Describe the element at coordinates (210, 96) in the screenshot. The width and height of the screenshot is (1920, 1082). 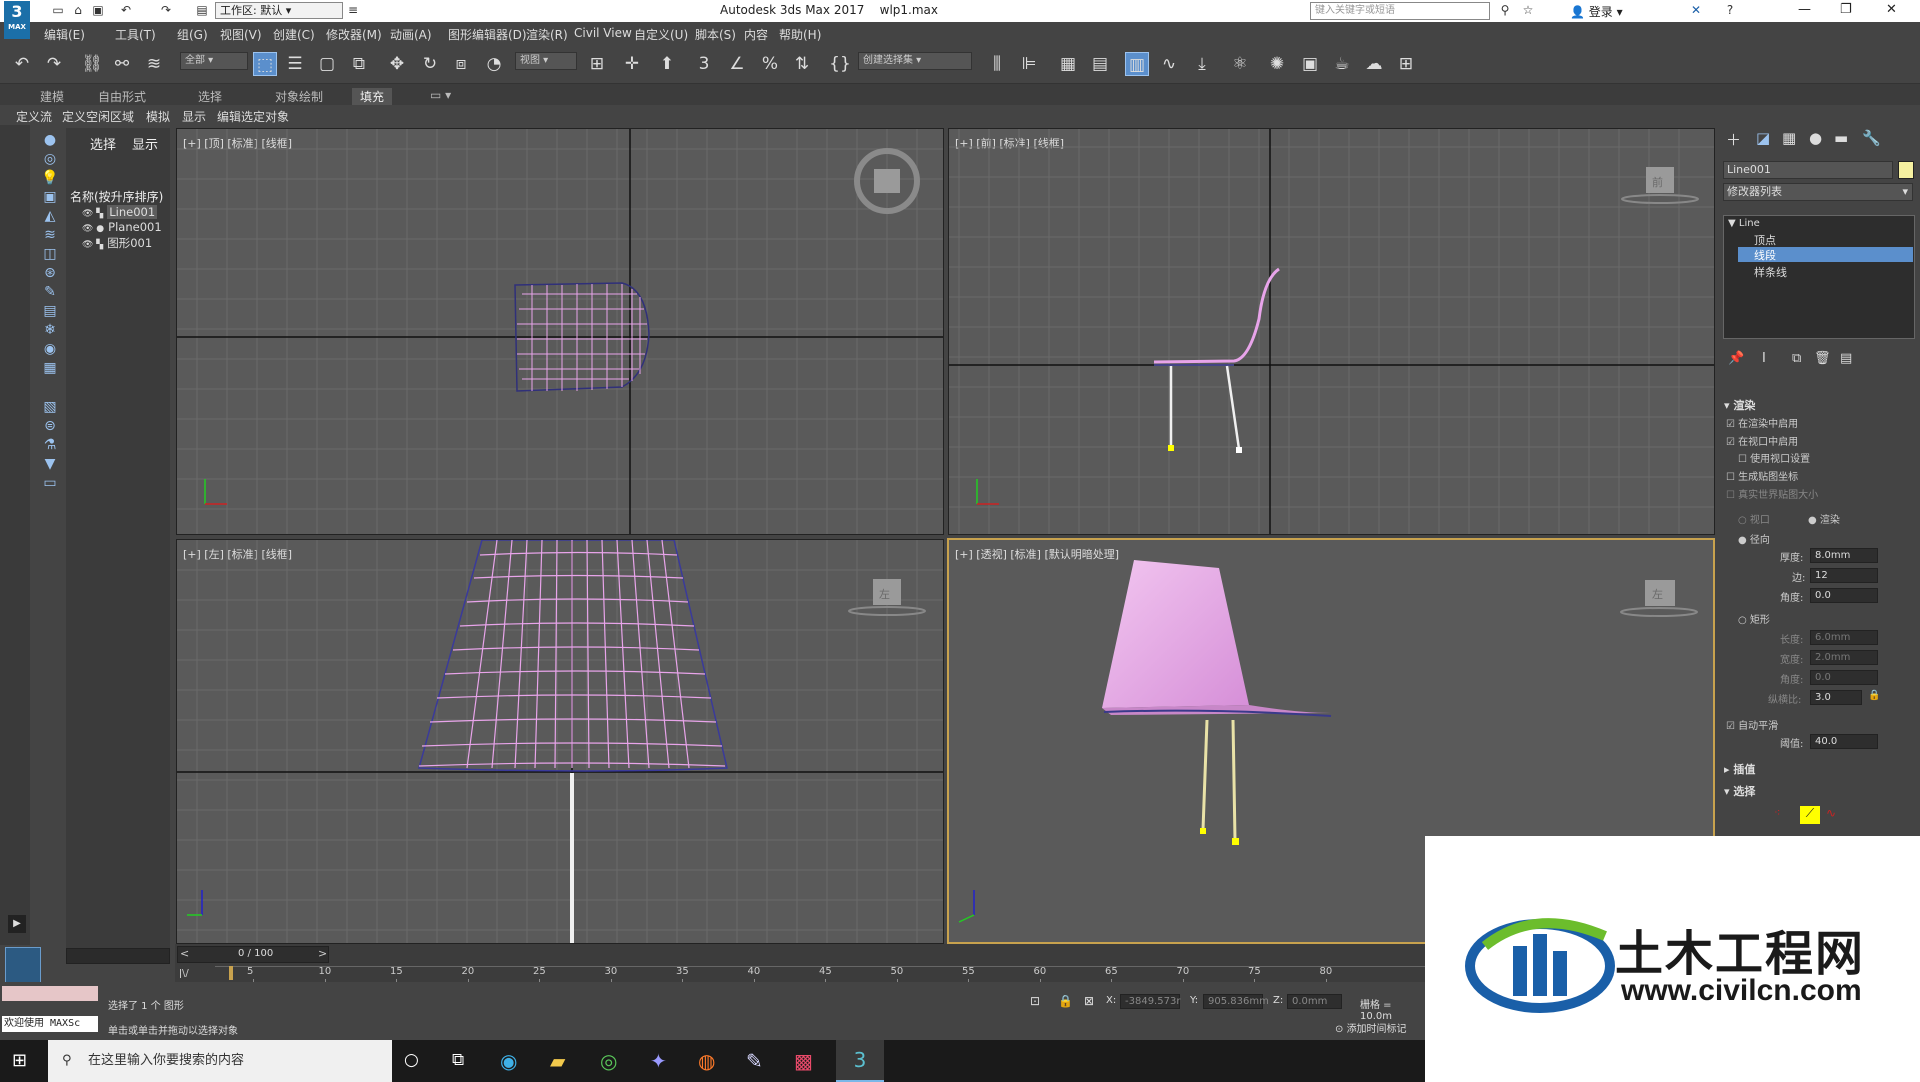
I see `tab-selection: 选择` at that location.